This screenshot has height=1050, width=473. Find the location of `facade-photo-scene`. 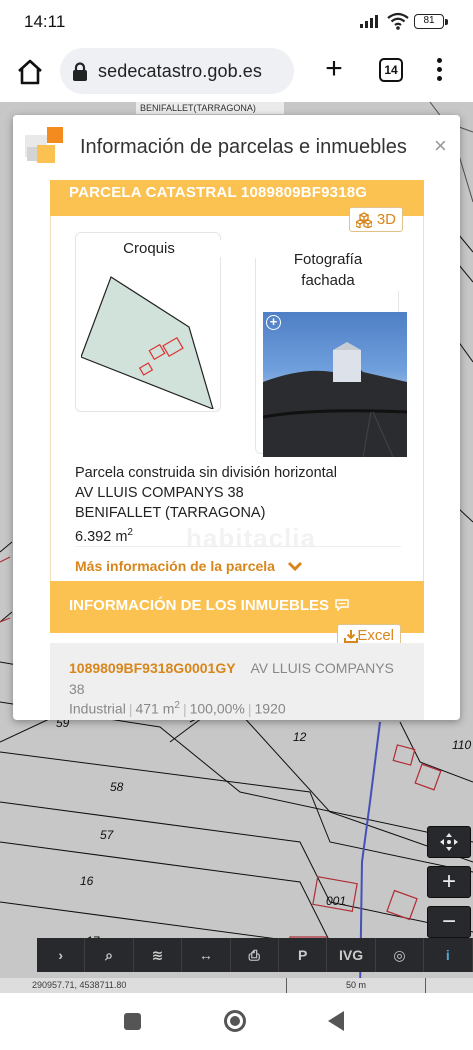

facade-photo-scene is located at coordinates (335, 399).